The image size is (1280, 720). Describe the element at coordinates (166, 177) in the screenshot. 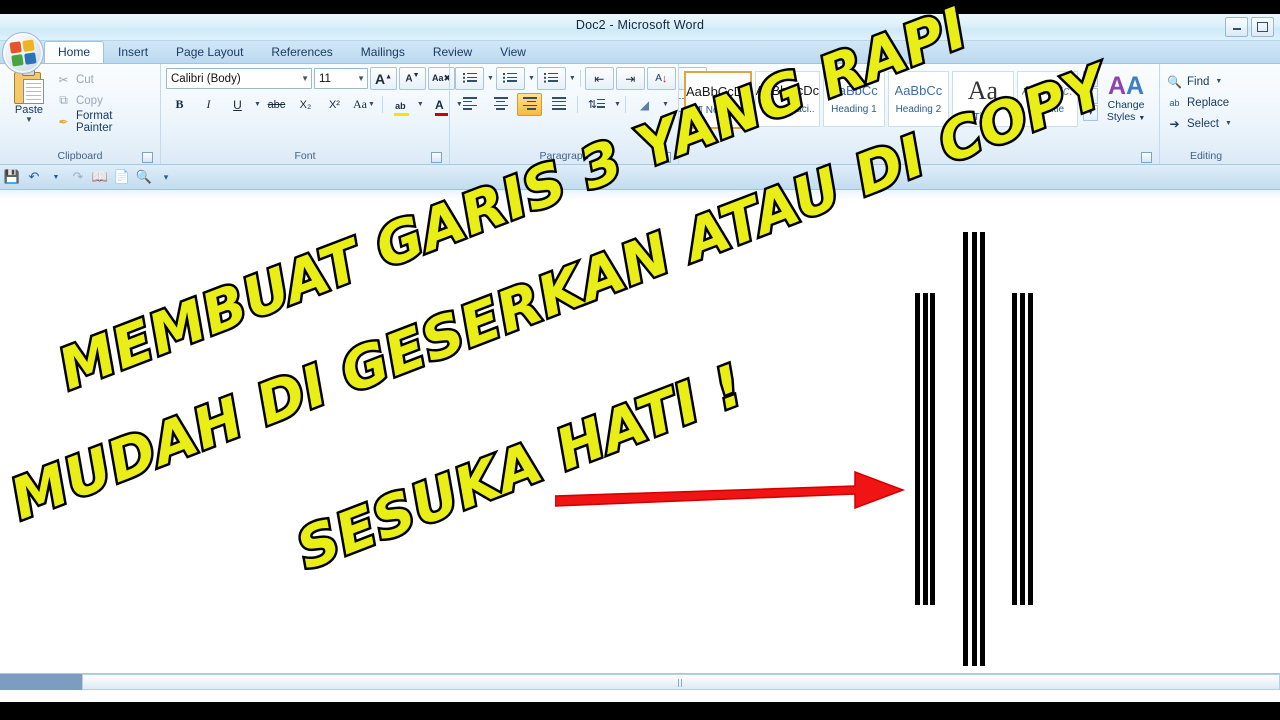

I see `customize-qat-icon: ▾` at that location.